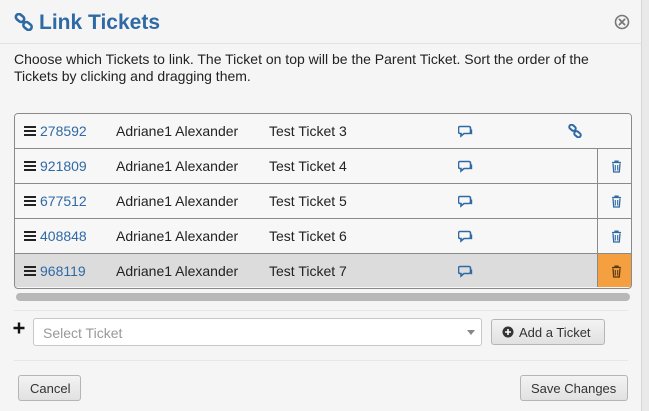 The height and width of the screenshot is (411, 649). What do you see at coordinates (63, 131) in the screenshot?
I see `ticket-id-link: 278592` at bounding box center [63, 131].